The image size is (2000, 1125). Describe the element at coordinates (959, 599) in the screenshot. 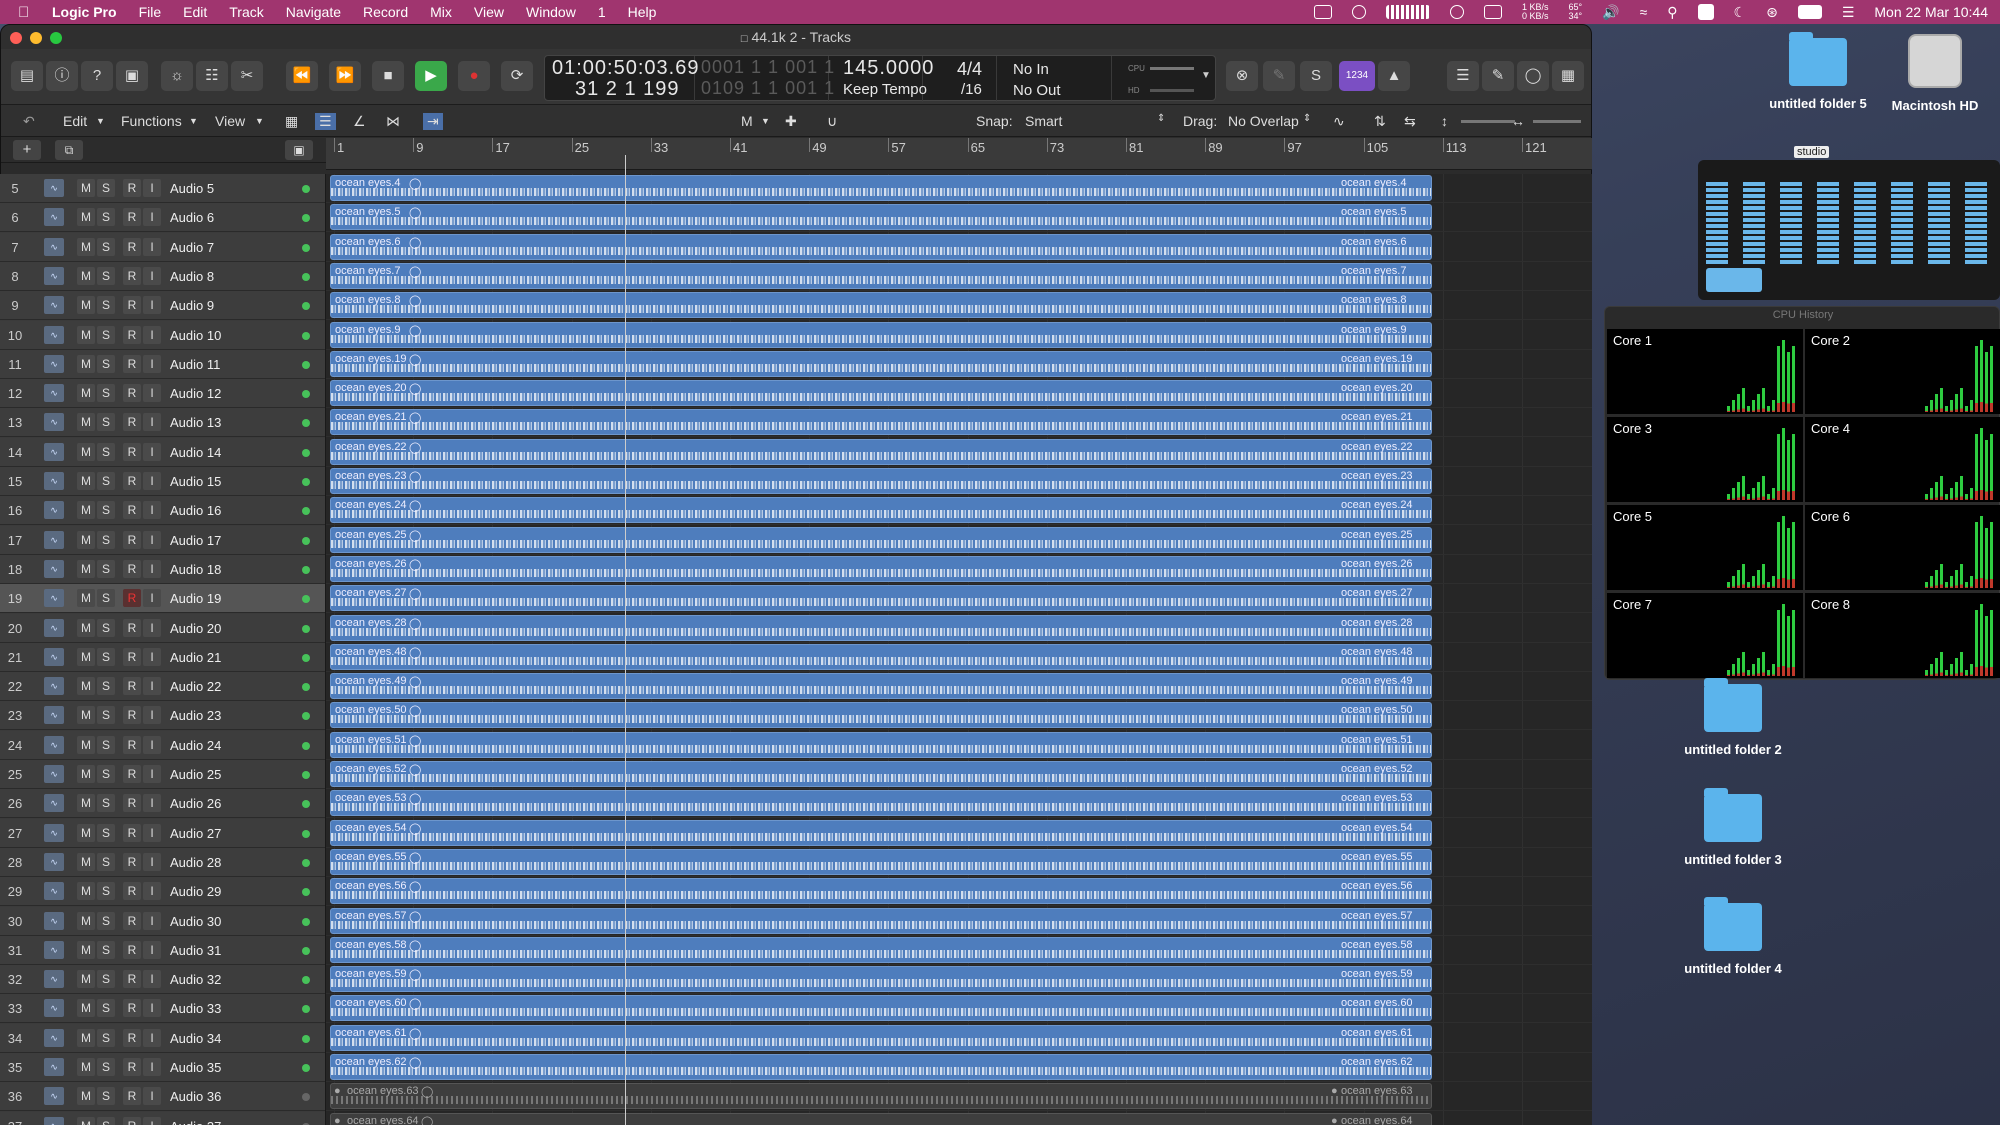

I see `track-lane: ocean eyes.27 ◯ ocean eyes.27` at that location.